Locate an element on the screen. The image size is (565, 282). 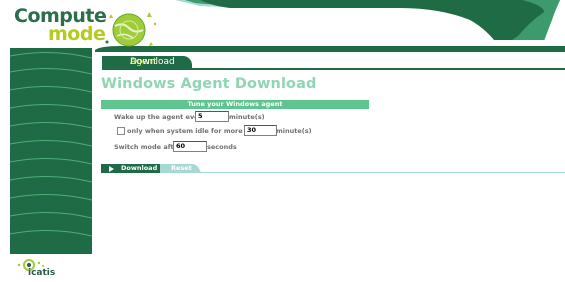
brand-name: icatis is located at coordinates (42, 273).